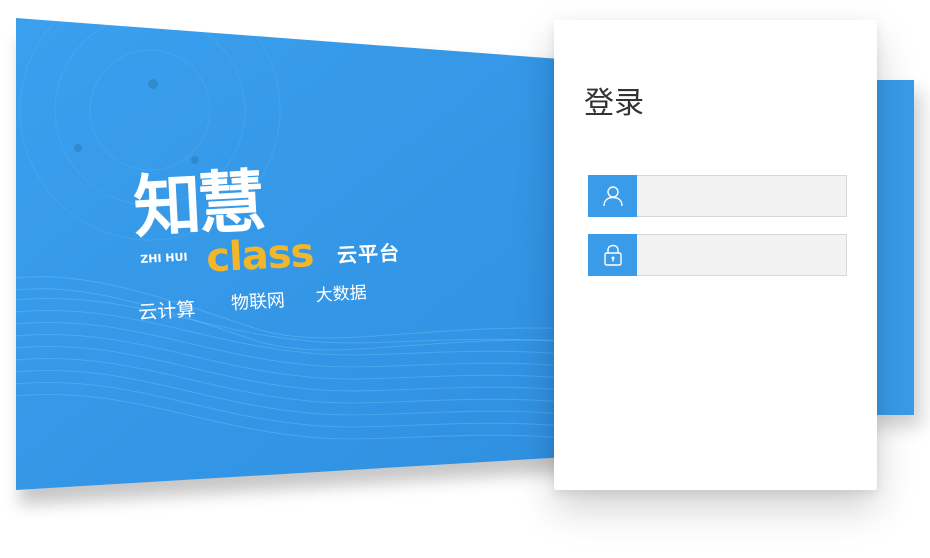 The image size is (930, 558). I want to click on feature-big-data: 大数据, so click(341, 295).